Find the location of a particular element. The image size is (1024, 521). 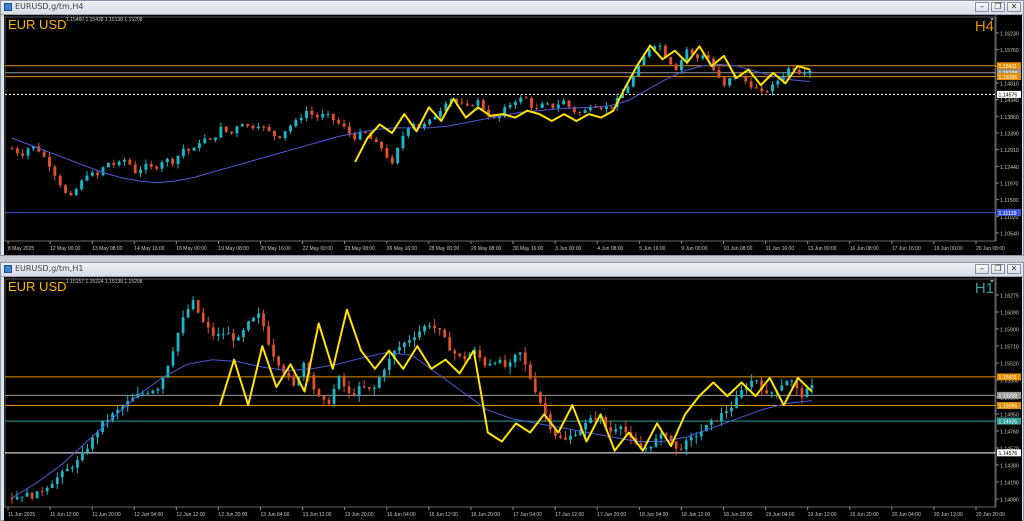

time-tick-label: 20 May 16:00 is located at coordinates (276, 249).